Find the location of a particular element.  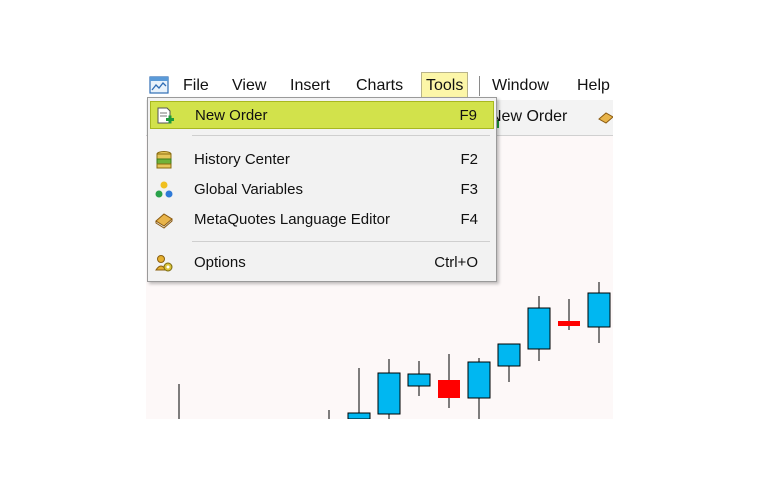

menu-item-label: Global Variables is located at coordinates (248, 189).